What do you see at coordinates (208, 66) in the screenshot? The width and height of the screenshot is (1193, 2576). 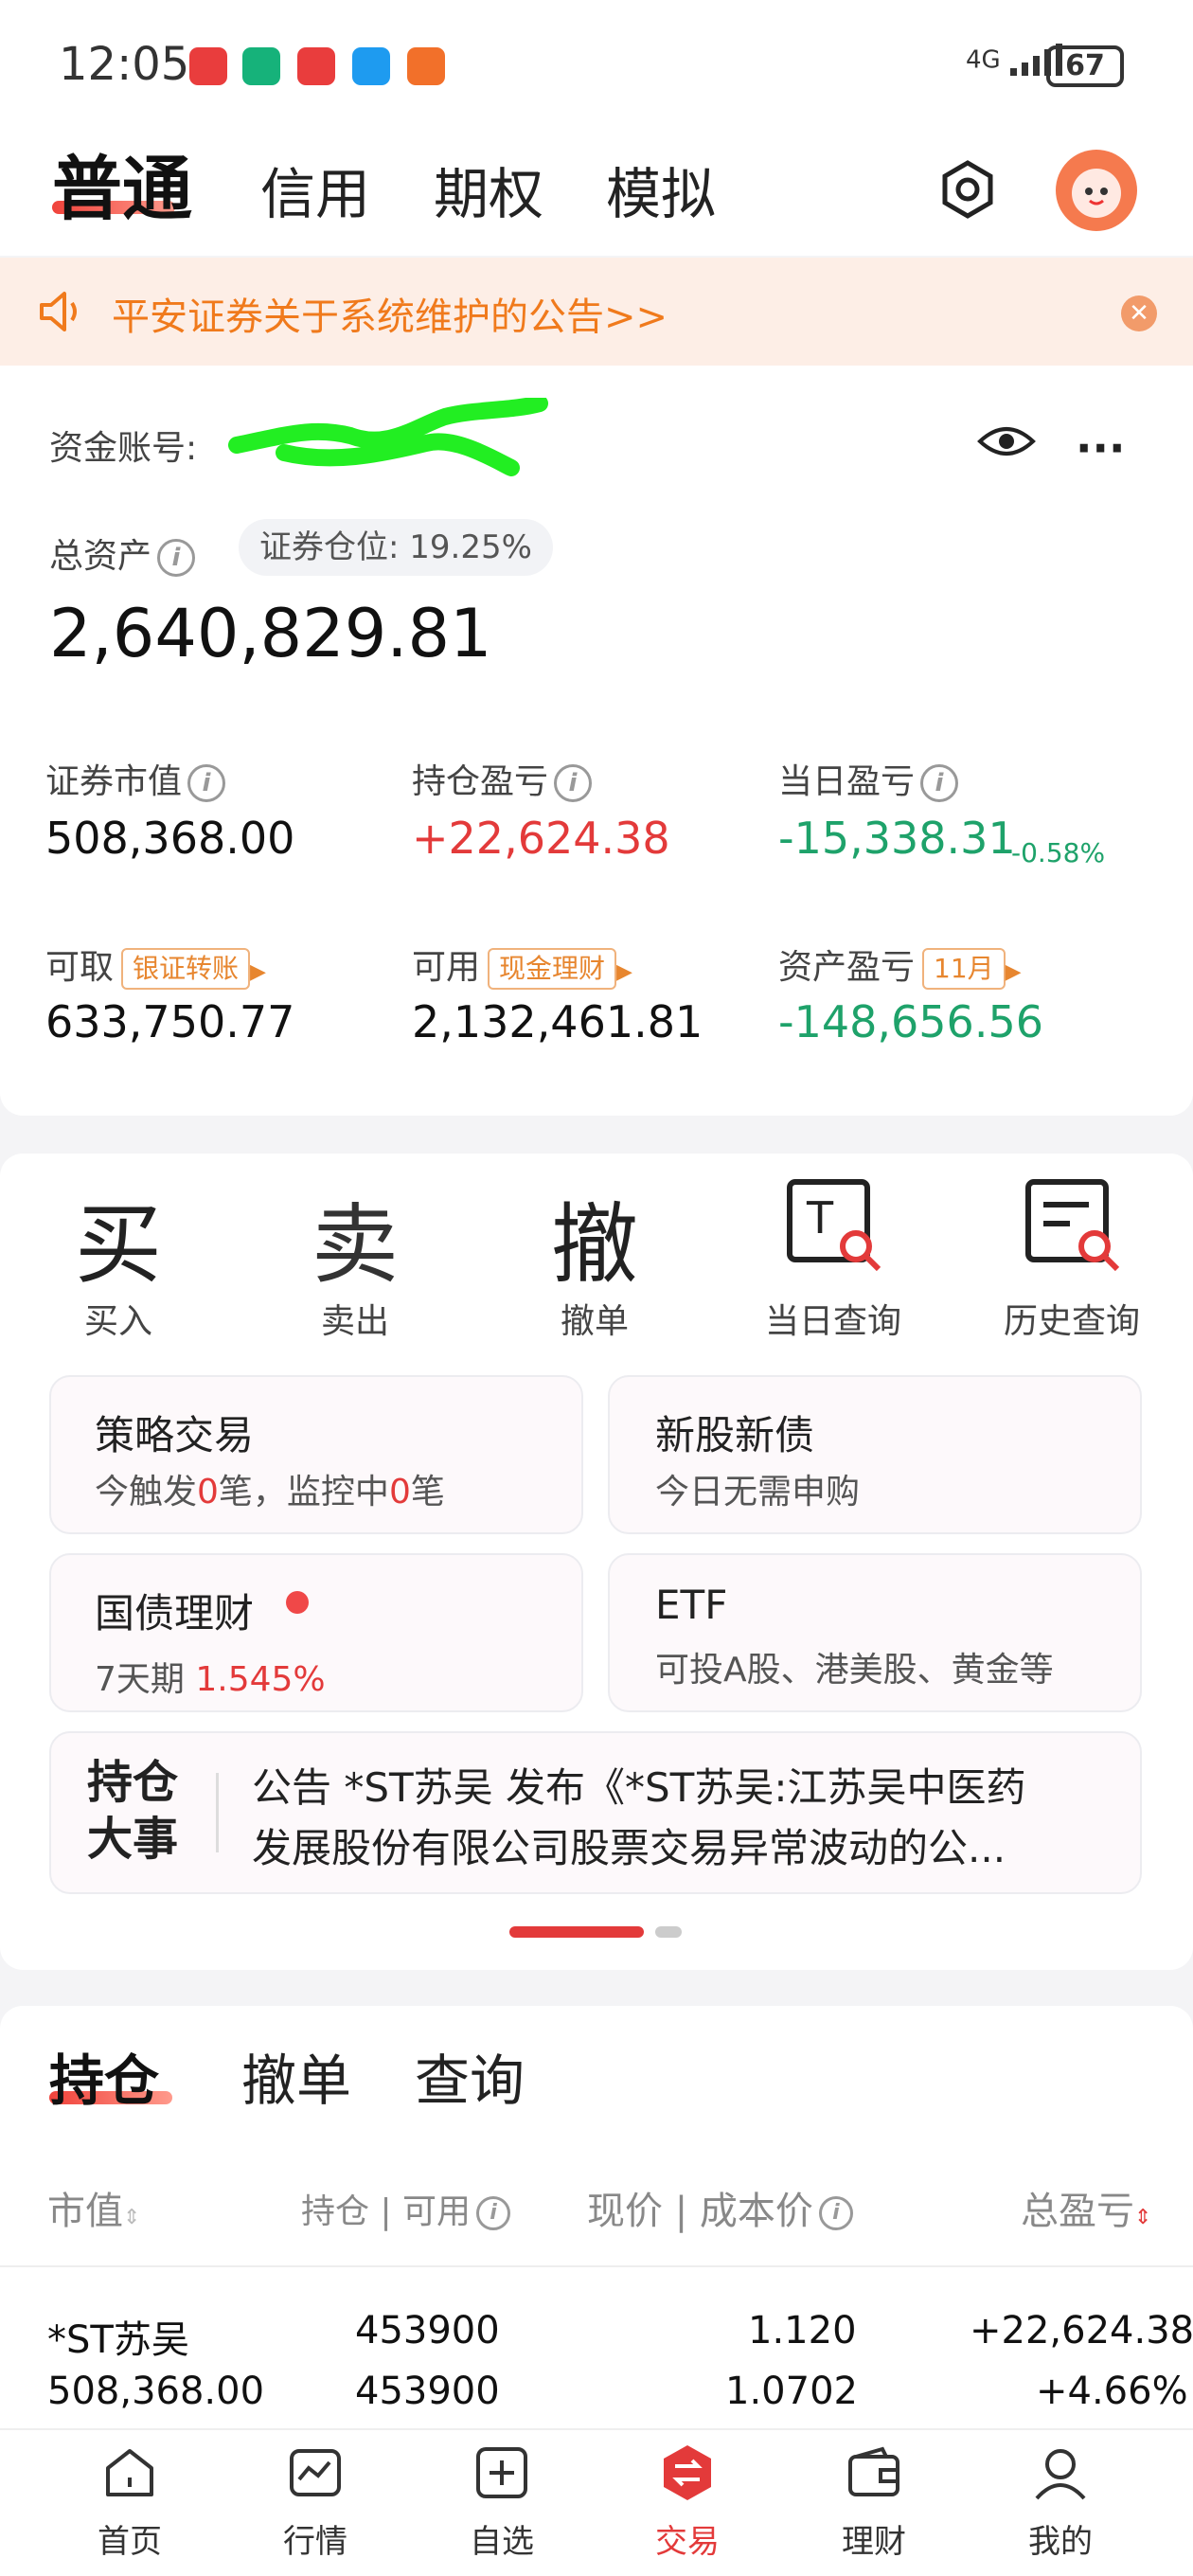 I see `huawei-app-icon` at bounding box center [208, 66].